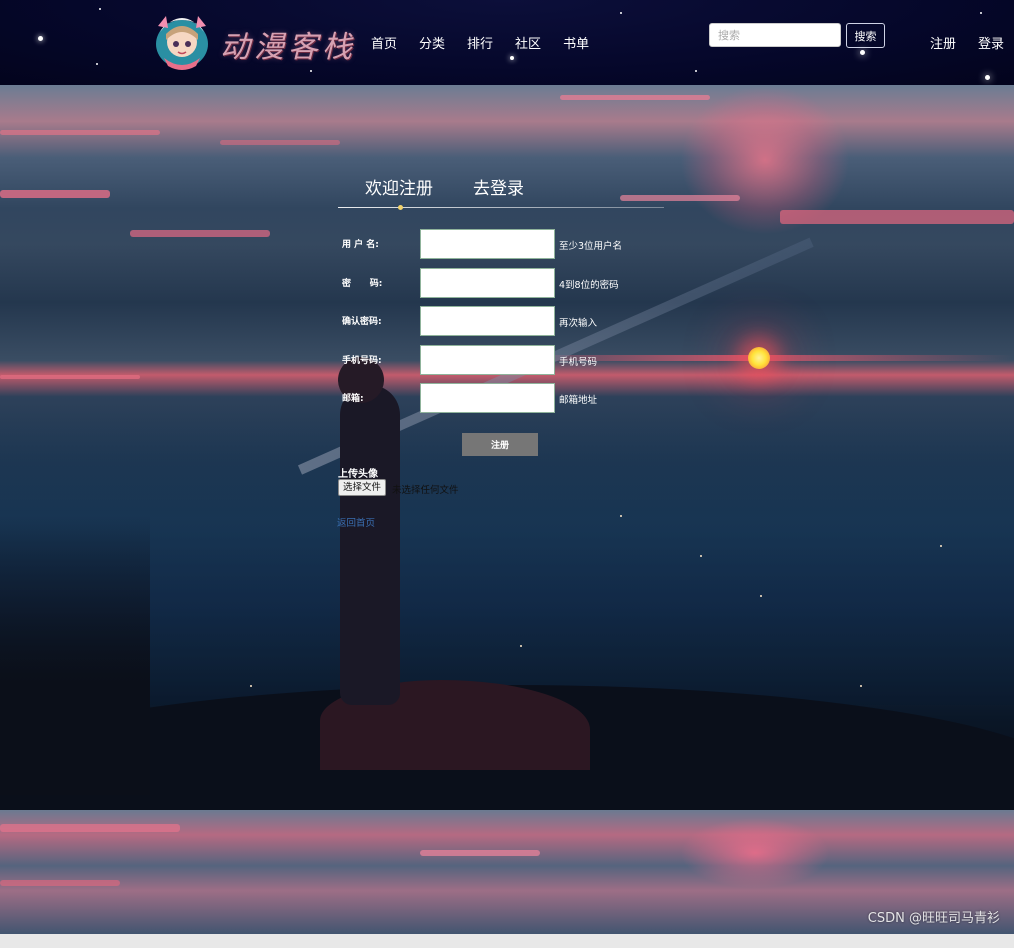 The height and width of the screenshot is (948, 1014). Describe the element at coordinates (991, 42) in the screenshot. I see `login-link: 登录` at that location.